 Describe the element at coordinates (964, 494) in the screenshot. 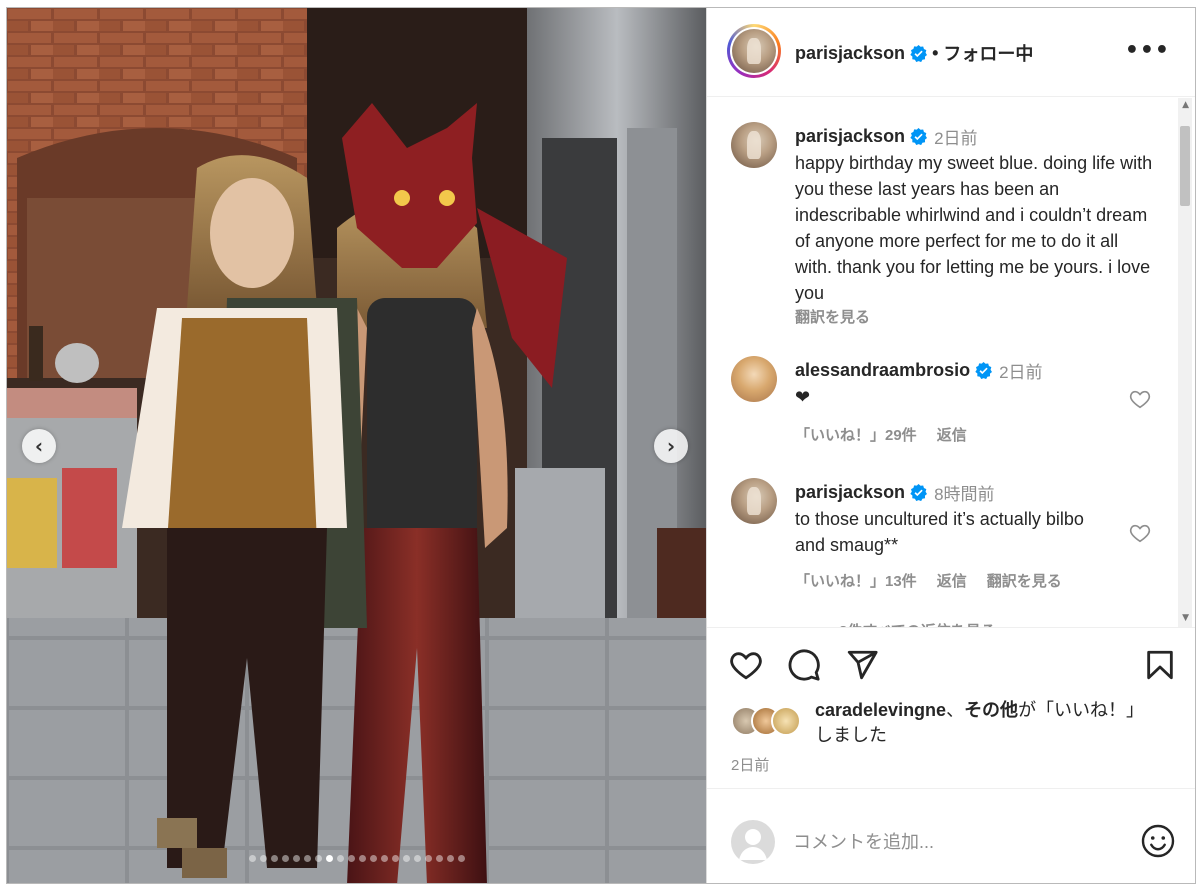

I see `comment-time: 8時間前` at that location.